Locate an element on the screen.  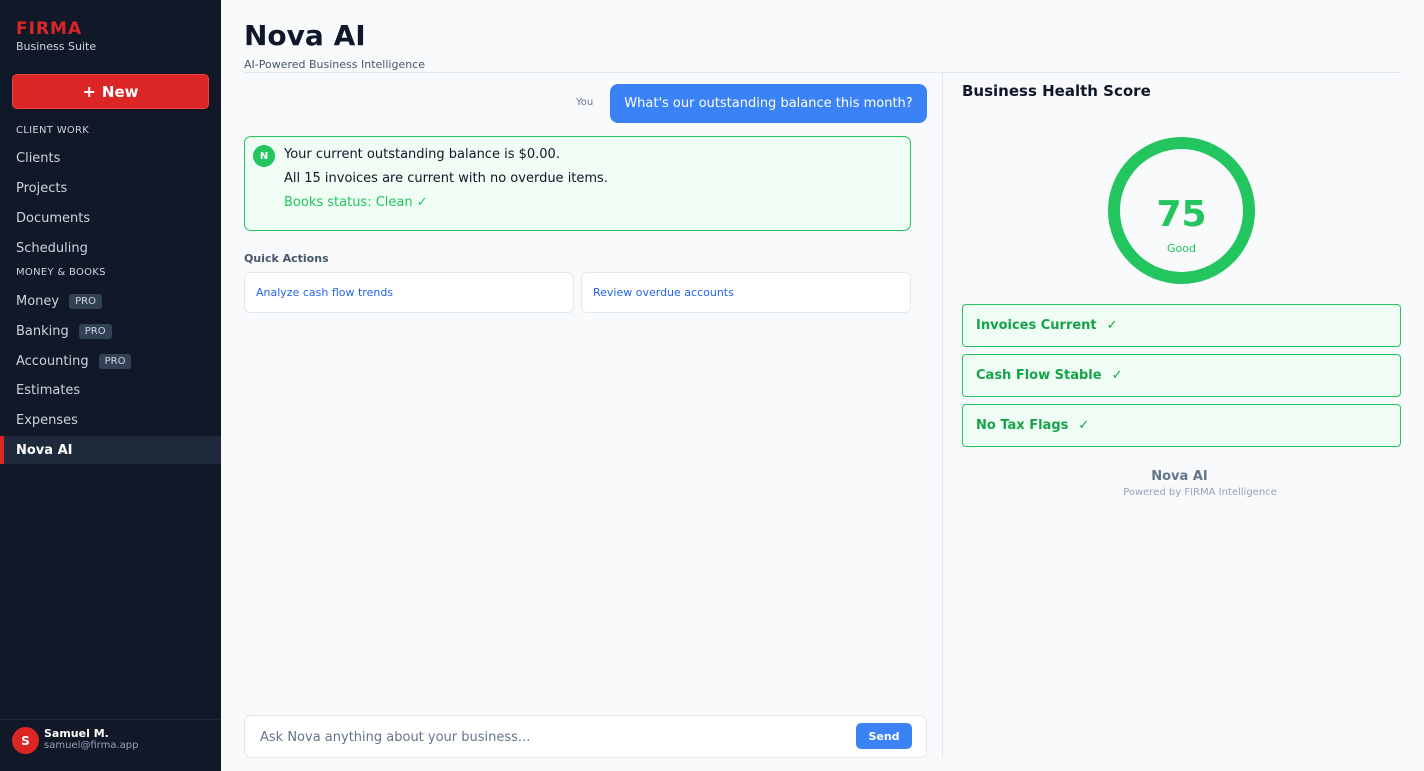
sidebar-item-label: Nova AI is located at coordinates (44, 450).